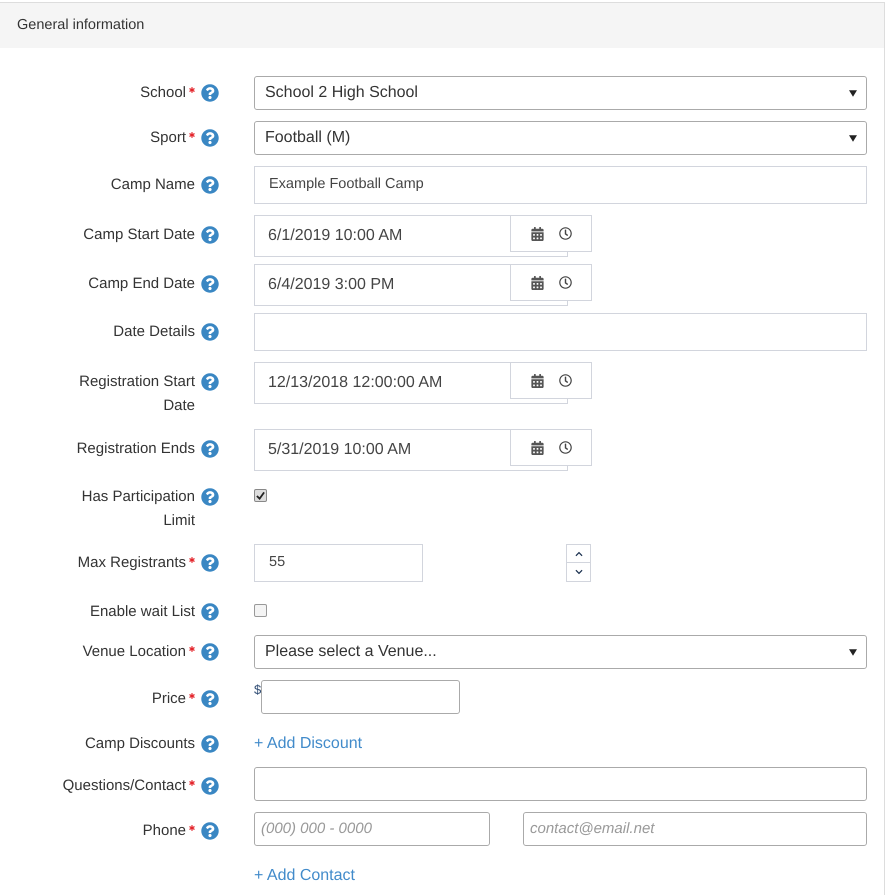 The image size is (889, 895). Describe the element at coordinates (168, 138) in the screenshot. I see `field-label: Sport` at that location.